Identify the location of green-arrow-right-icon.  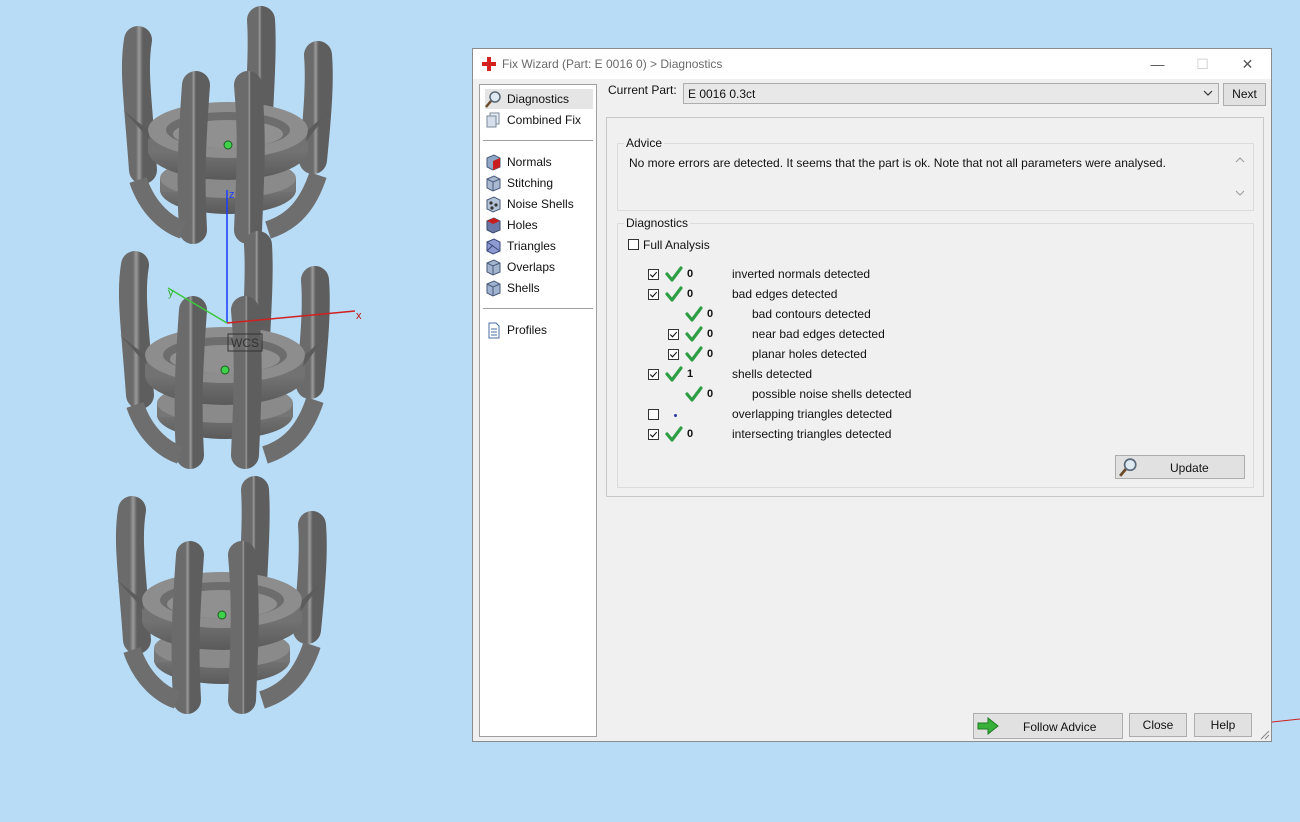
(988, 726).